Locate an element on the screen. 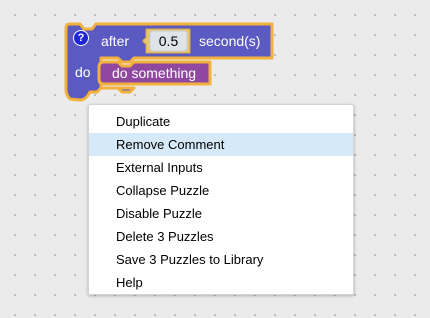 The width and height of the screenshot is (430, 318). menu-item-remove-comment: Remove Comment is located at coordinates (221, 144).